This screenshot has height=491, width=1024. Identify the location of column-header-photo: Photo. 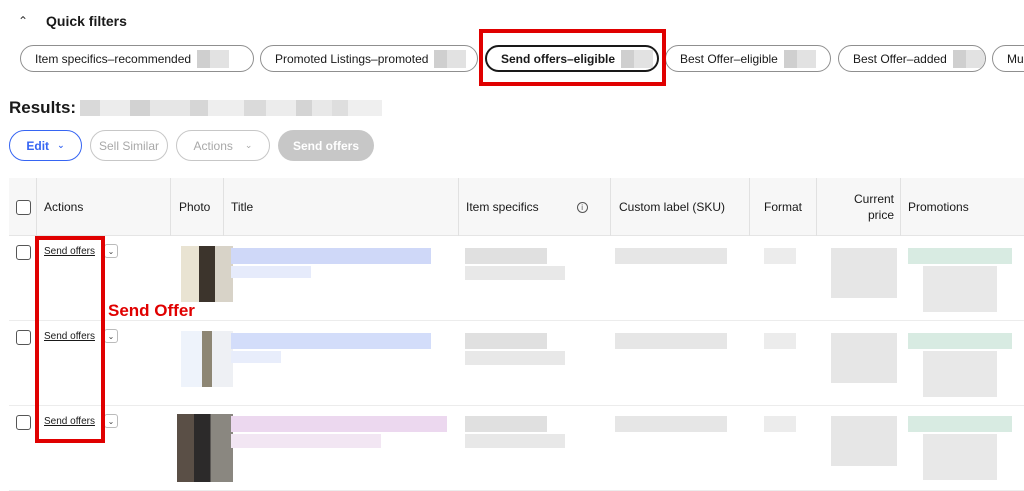
(195, 207).